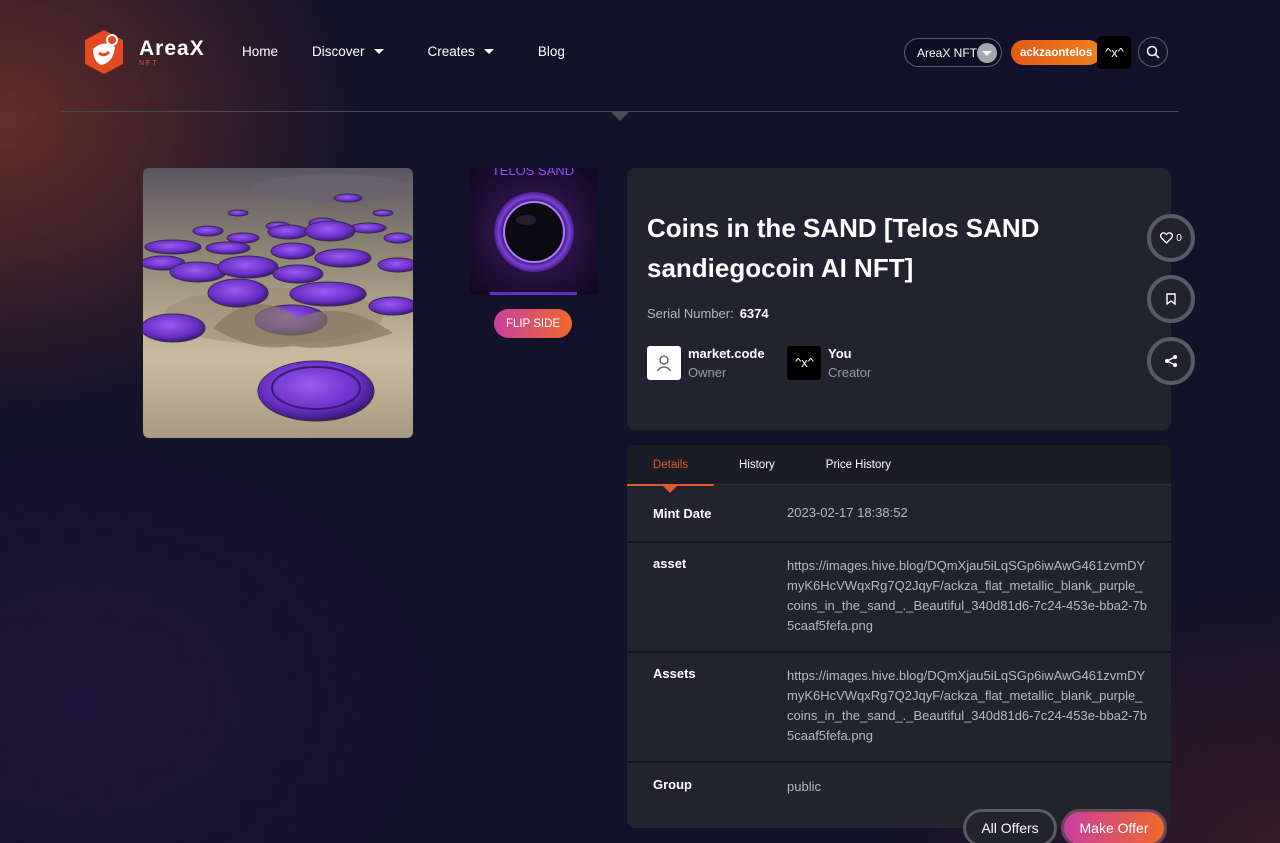 This screenshot has width=1280, height=843. I want to click on like-button: 0, so click(1171, 238).